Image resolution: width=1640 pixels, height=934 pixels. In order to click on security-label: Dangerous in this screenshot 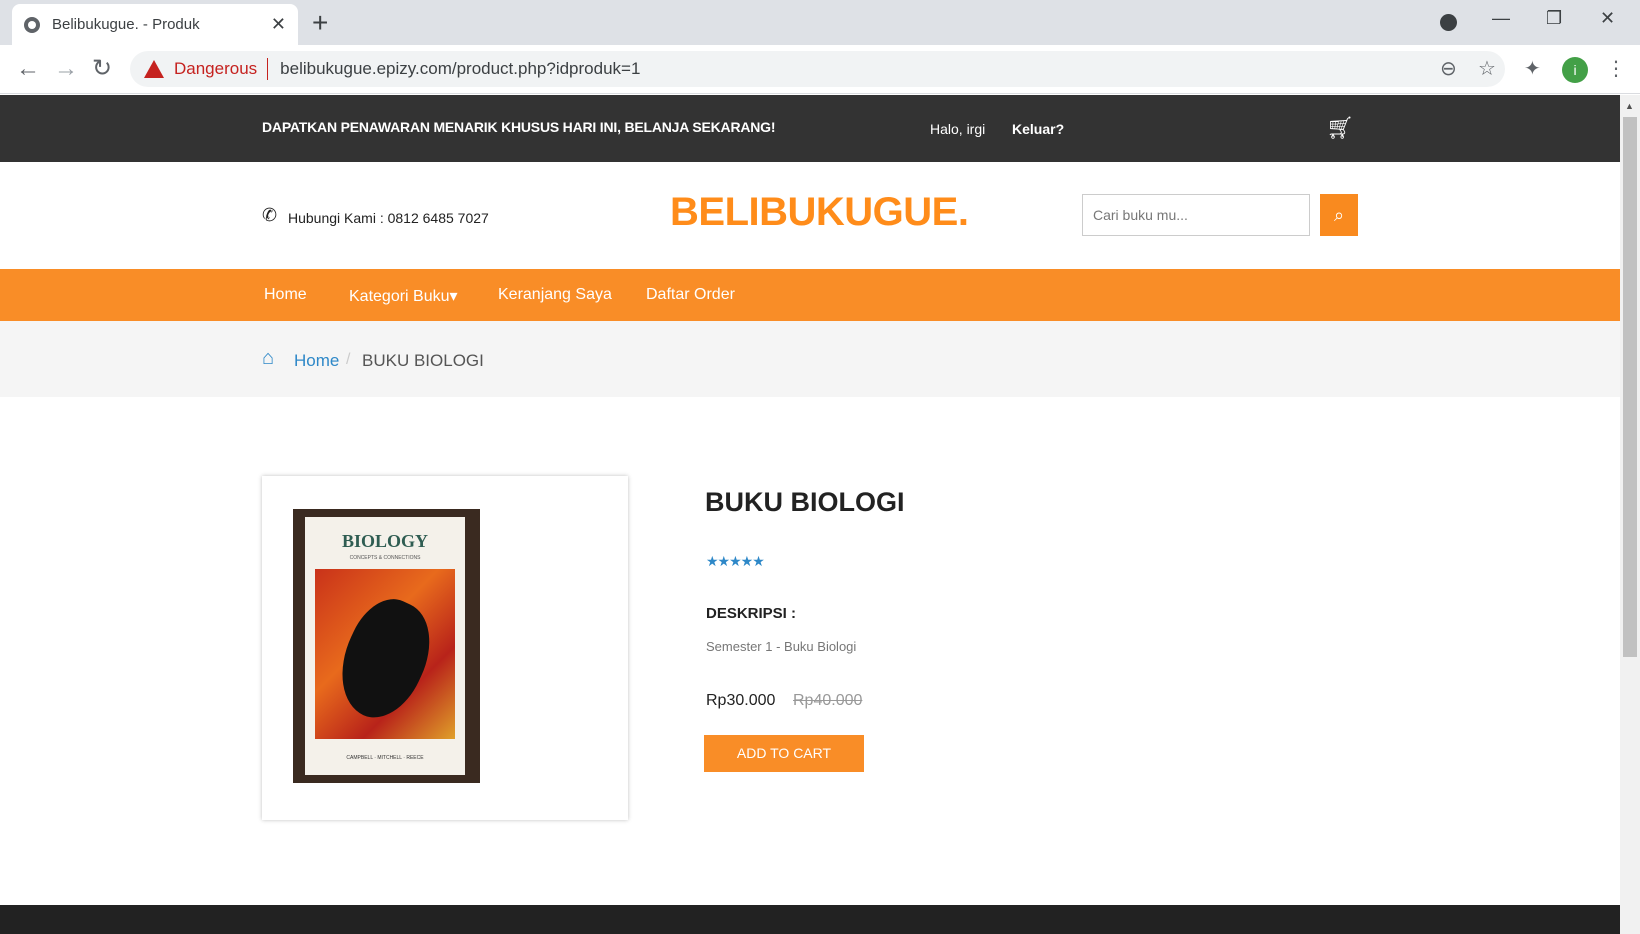, I will do `click(215, 69)`.